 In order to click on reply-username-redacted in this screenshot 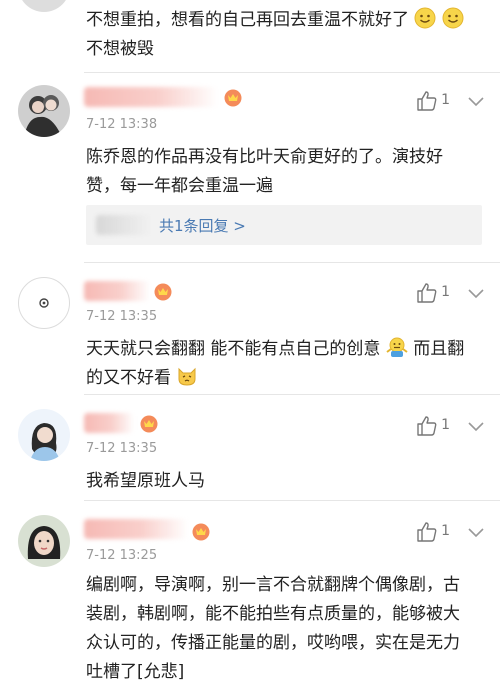, I will do `click(124, 225)`.